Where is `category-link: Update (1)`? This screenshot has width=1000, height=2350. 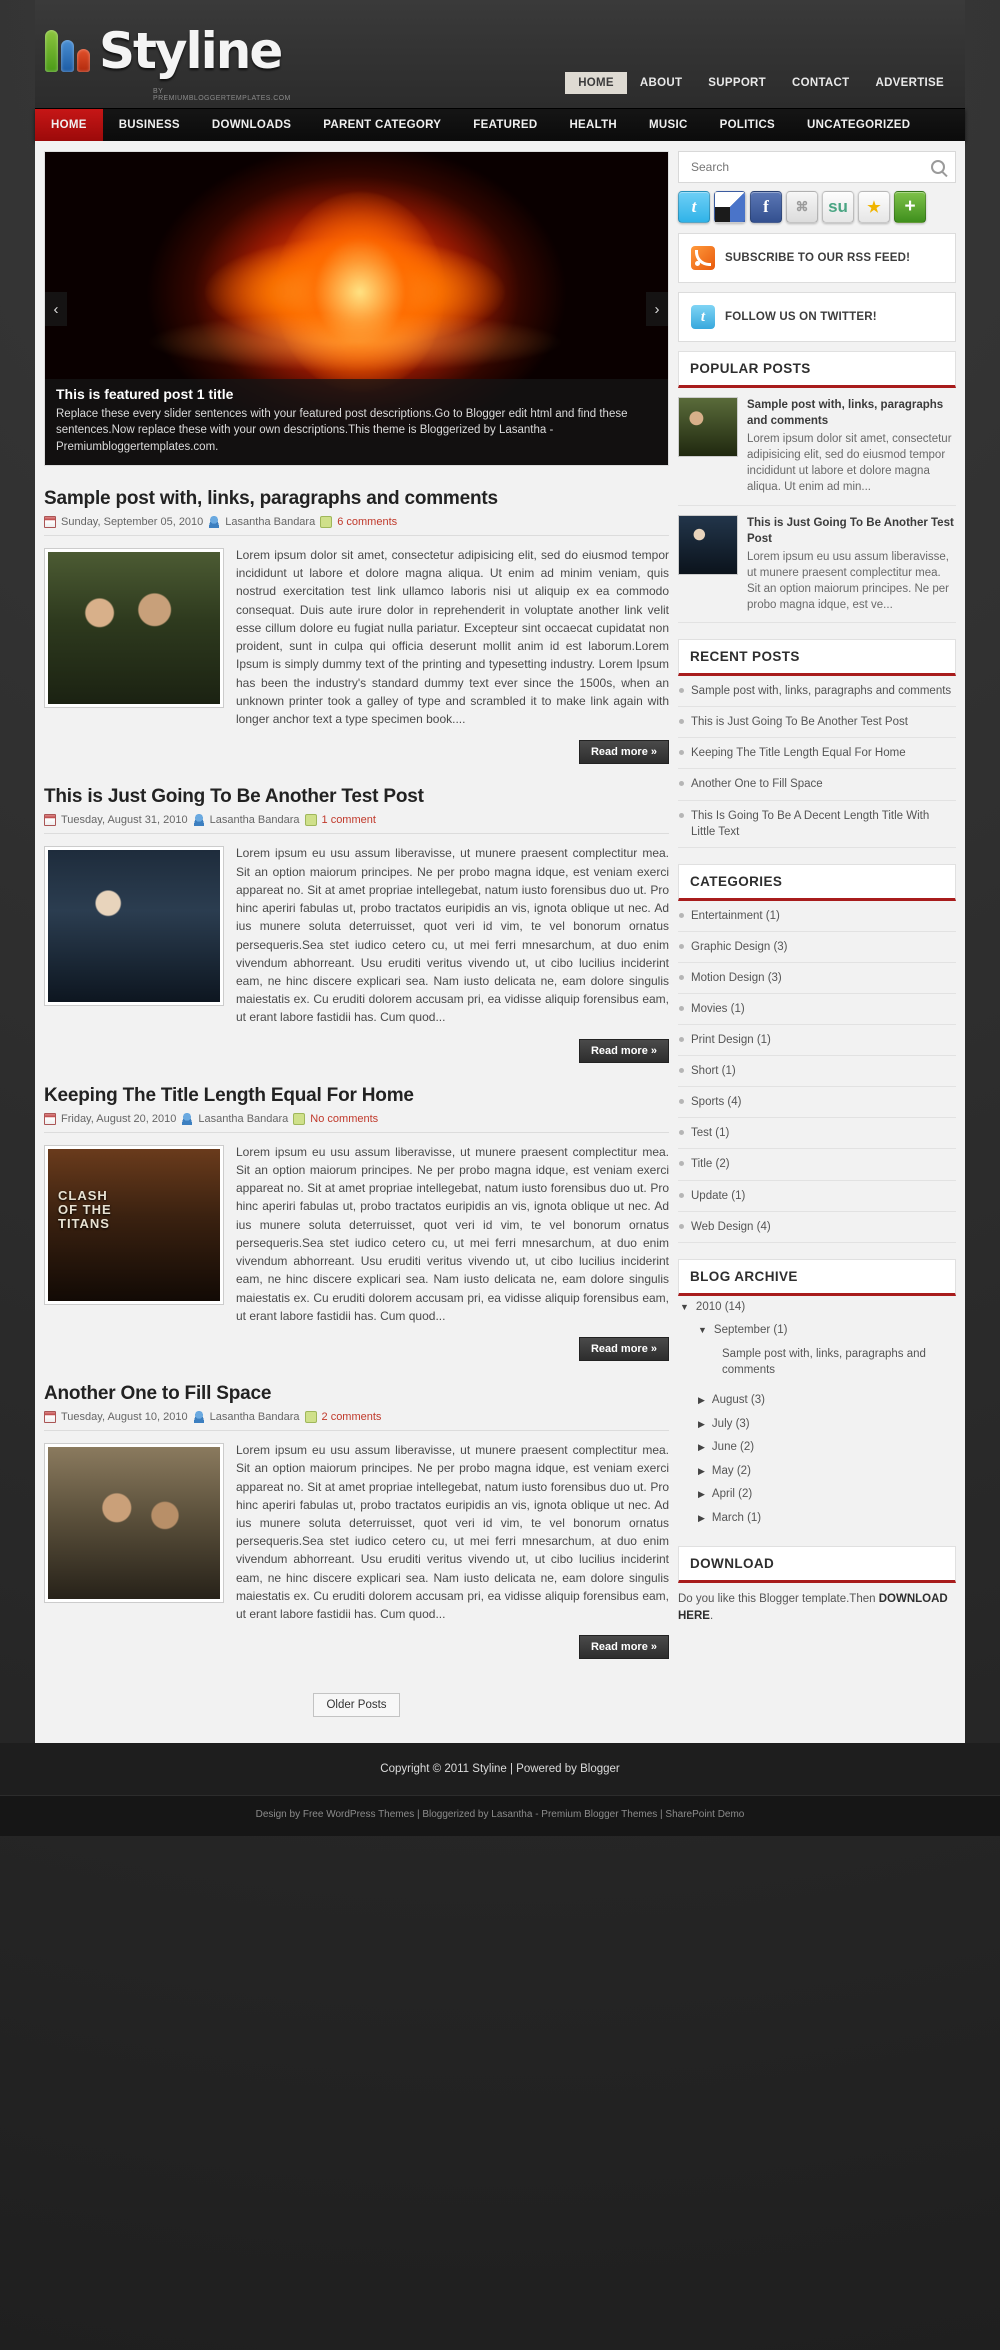
category-link: Update (1) is located at coordinates (718, 1196).